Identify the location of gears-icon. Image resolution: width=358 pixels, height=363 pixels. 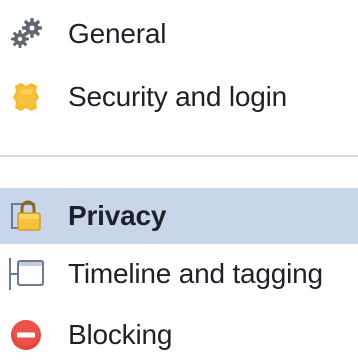
(26, 34).